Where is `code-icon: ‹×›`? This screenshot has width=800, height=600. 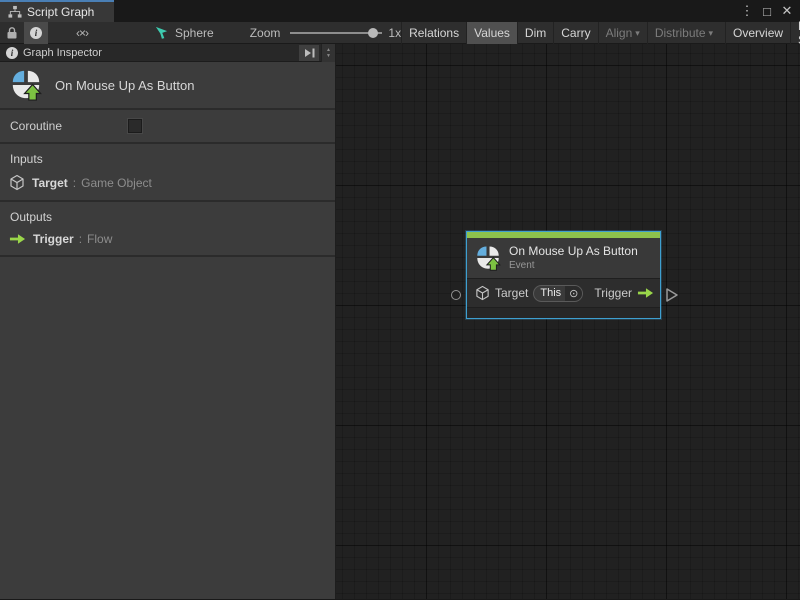
code-icon: ‹×› is located at coordinates (82, 32).